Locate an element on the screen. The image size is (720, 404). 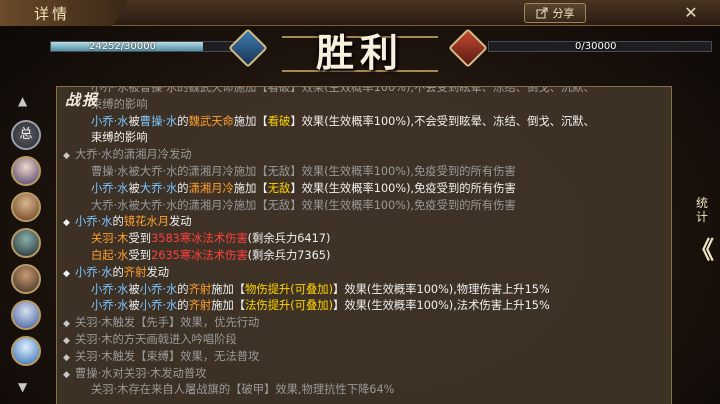
scroll-up-icon: ▲ is located at coordinates (22, 101).